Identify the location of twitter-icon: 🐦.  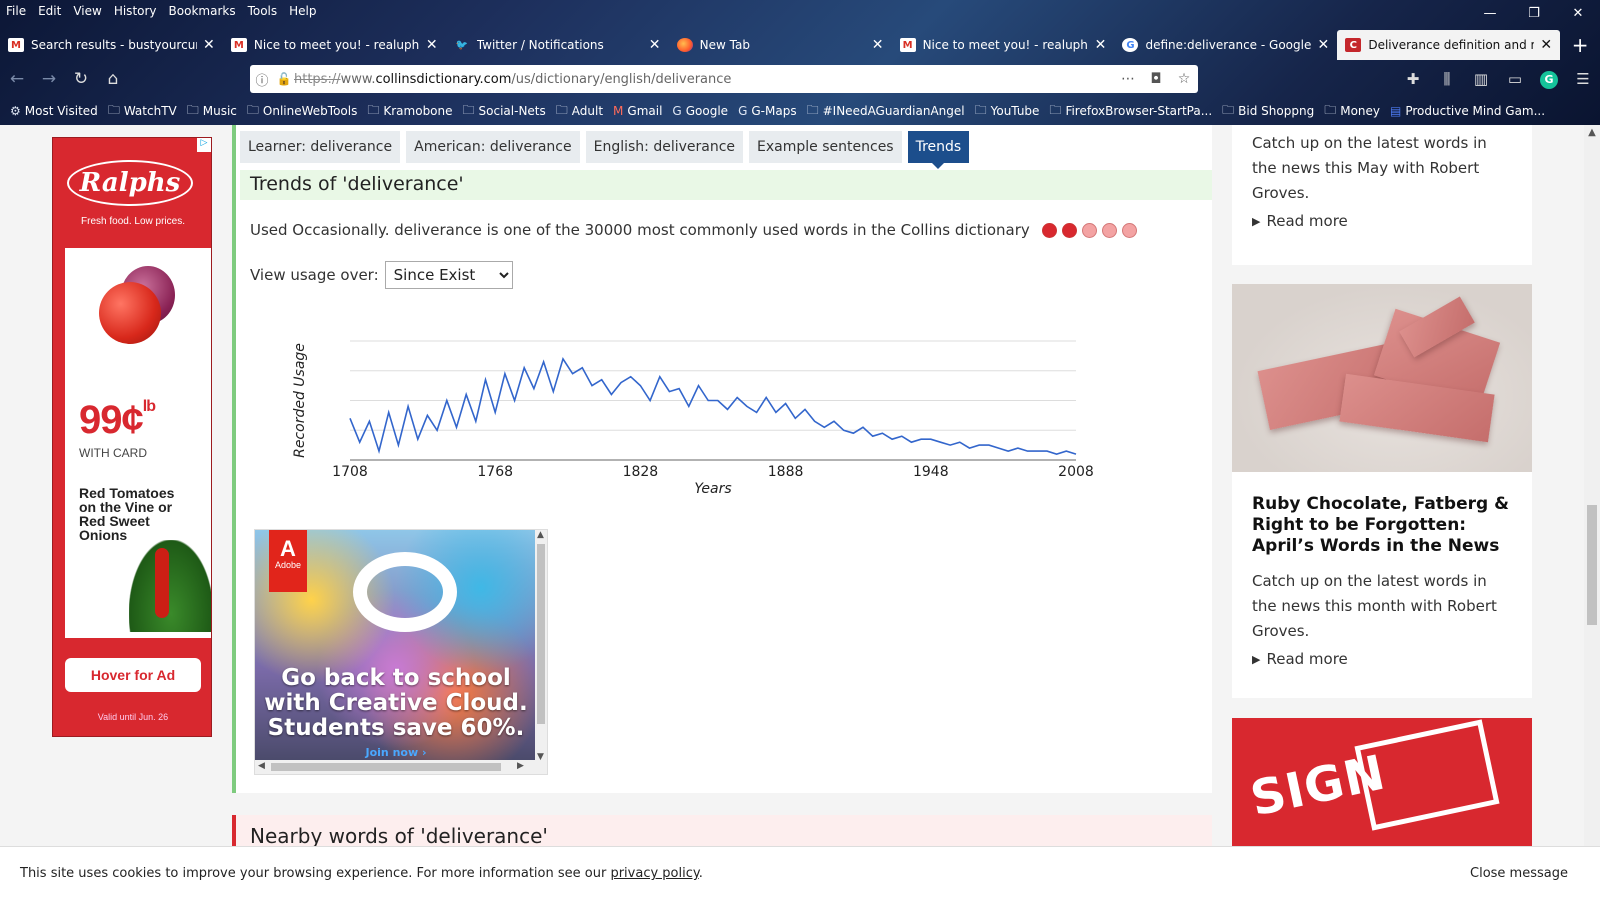
(461, 45).